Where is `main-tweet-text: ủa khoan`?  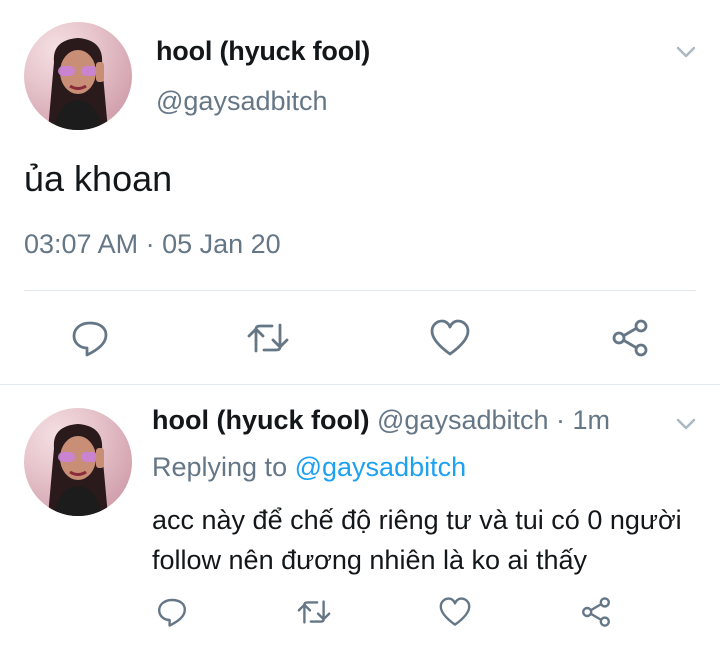
main-tweet-text: ủa khoan is located at coordinates (98, 178).